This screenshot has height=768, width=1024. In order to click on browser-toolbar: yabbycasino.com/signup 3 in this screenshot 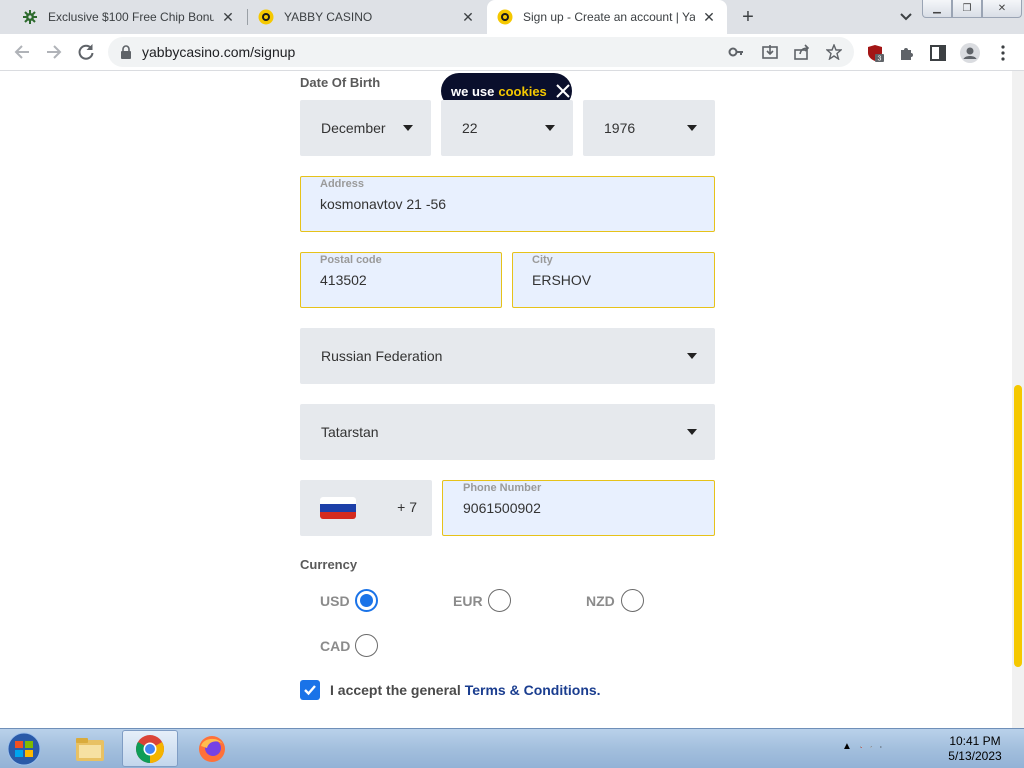, I will do `click(512, 52)`.